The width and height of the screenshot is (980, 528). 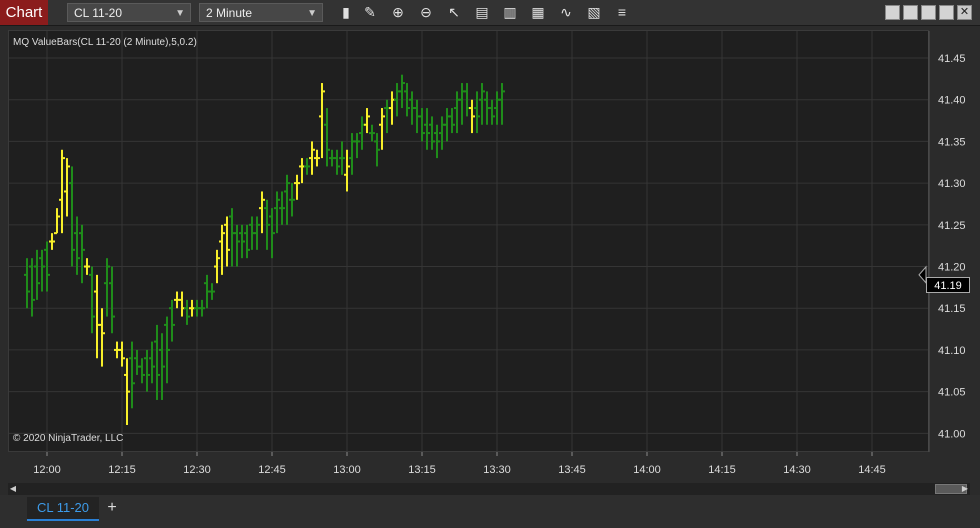 What do you see at coordinates (489, 489) in the screenshot?
I see `horizontal-scrollbar: ◀ ▶` at bounding box center [489, 489].